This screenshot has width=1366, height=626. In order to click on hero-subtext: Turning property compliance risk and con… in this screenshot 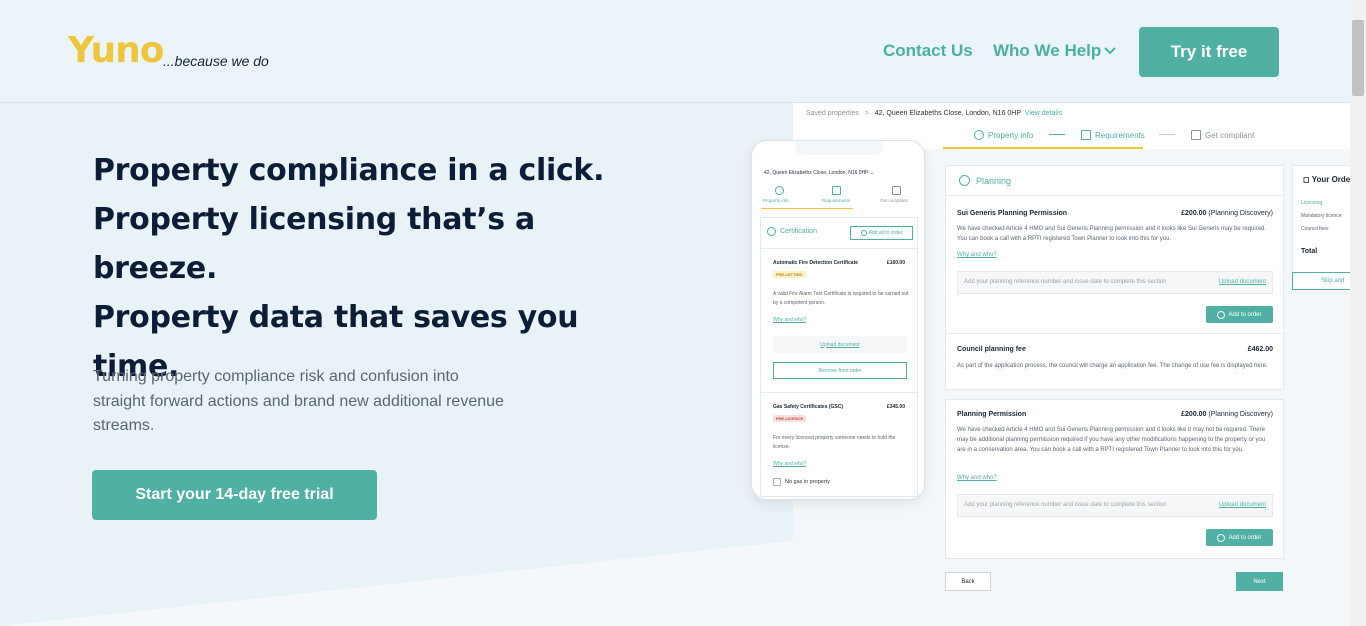, I will do `click(298, 401)`.